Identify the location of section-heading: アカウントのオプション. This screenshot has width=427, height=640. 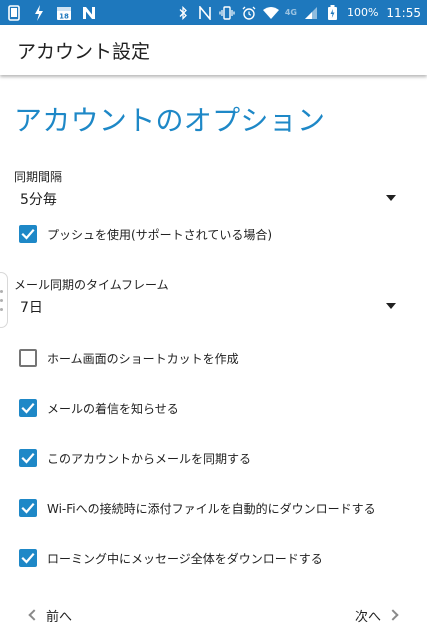
(170, 120).